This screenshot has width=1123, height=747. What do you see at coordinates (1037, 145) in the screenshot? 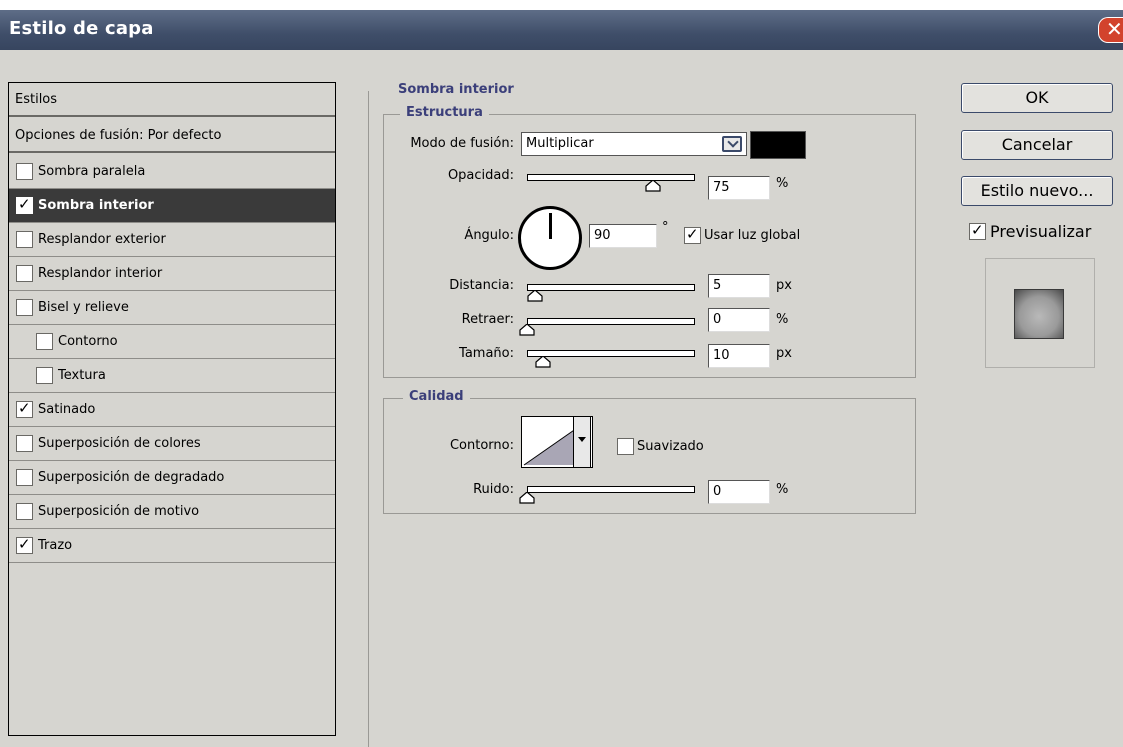
I see `cancel-button: Cancelar` at bounding box center [1037, 145].